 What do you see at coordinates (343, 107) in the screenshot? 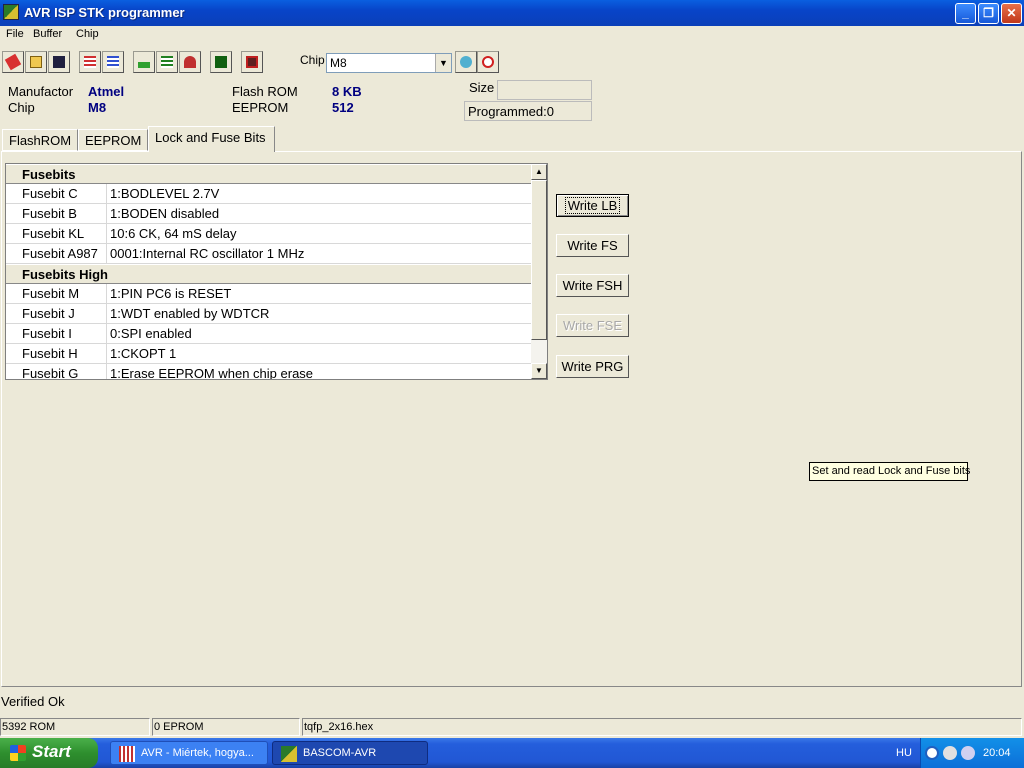
I see `eeprom-value: 512` at bounding box center [343, 107].